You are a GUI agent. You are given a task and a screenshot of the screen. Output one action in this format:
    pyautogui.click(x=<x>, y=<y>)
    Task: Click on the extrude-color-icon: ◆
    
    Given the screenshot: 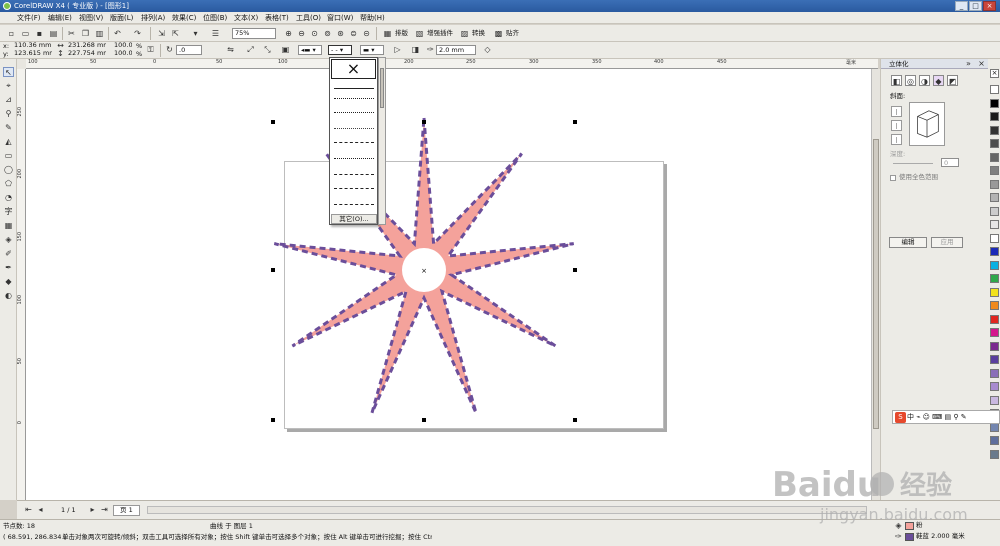 What is the action you would take?
    pyautogui.click(x=938, y=80)
    